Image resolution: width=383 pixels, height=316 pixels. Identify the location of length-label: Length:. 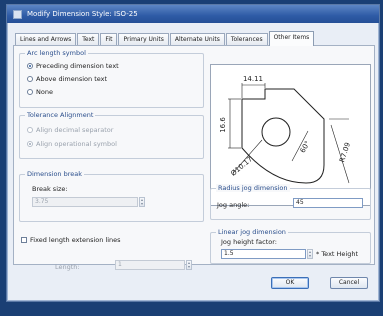
(67, 267).